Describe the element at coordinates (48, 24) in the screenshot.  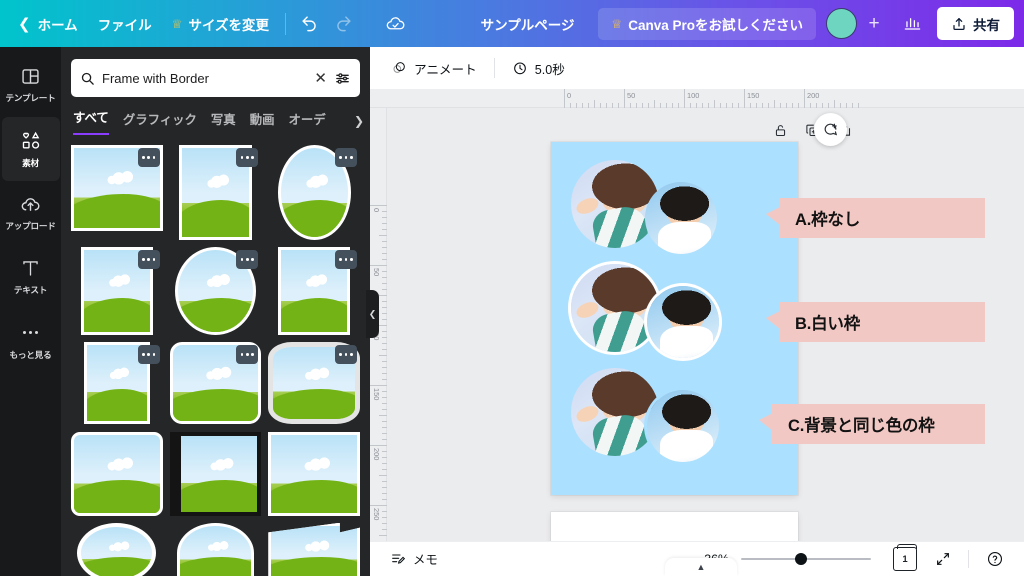
I see `home-button: ❮ ホーム` at that location.